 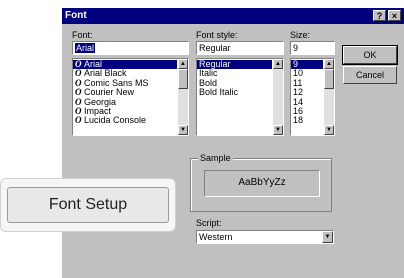 I want to click on list-item: Bold Italic, so click(x=234, y=92).